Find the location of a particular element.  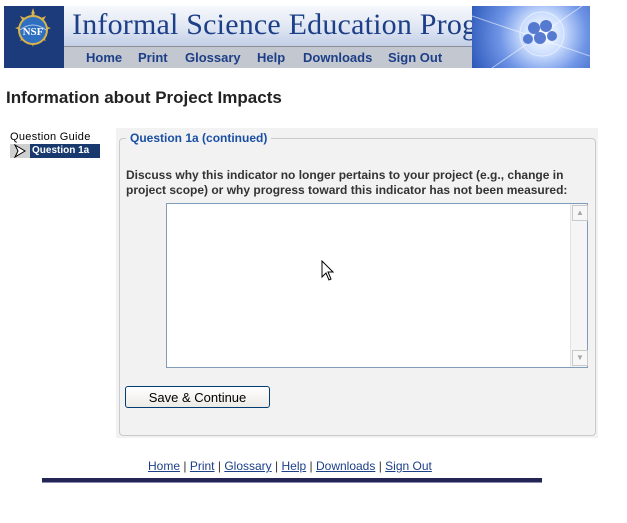

footer-help-link: Help is located at coordinates (293, 466).